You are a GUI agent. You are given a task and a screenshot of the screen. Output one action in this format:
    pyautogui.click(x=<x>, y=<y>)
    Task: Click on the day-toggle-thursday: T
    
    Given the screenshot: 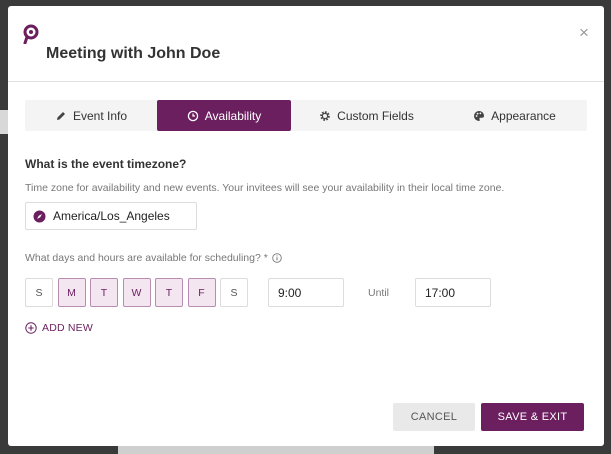 What is the action you would take?
    pyautogui.click(x=169, y=292)
    